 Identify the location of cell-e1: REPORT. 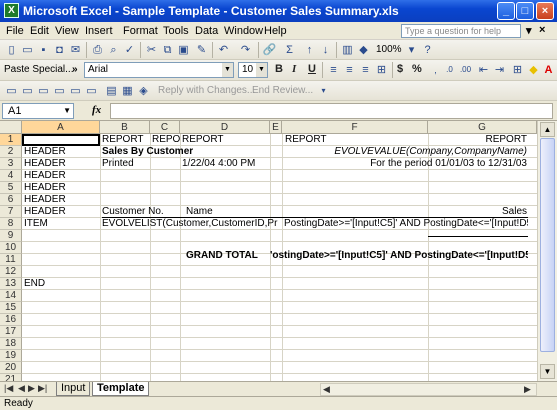
(306, 140).